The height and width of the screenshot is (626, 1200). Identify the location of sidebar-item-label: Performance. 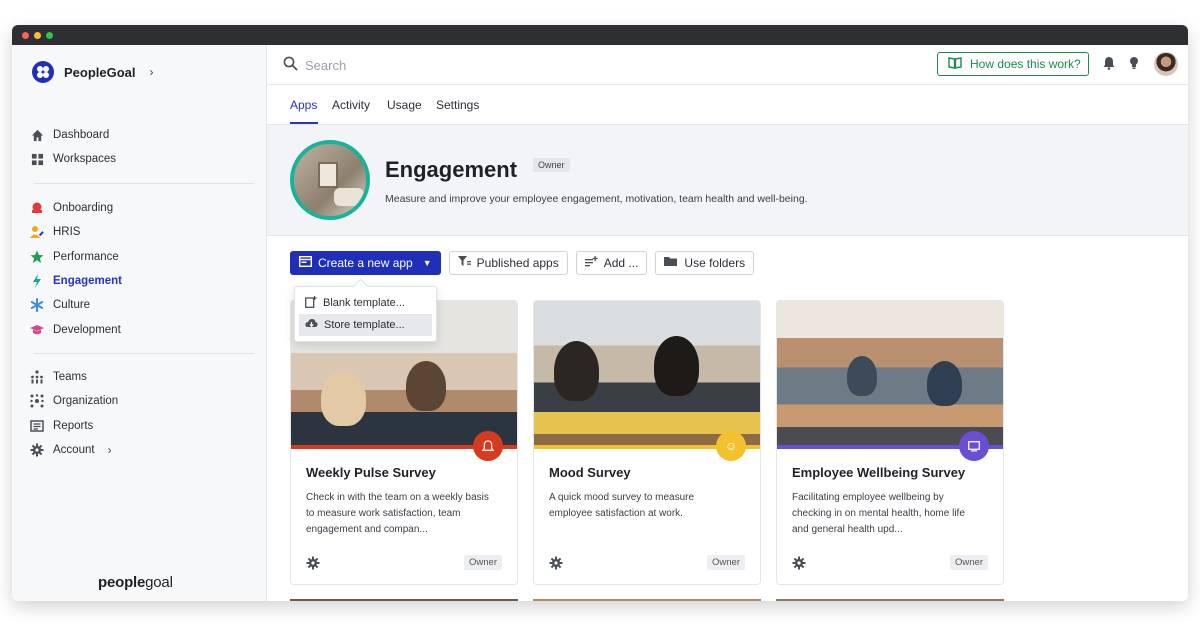
(86, 256).